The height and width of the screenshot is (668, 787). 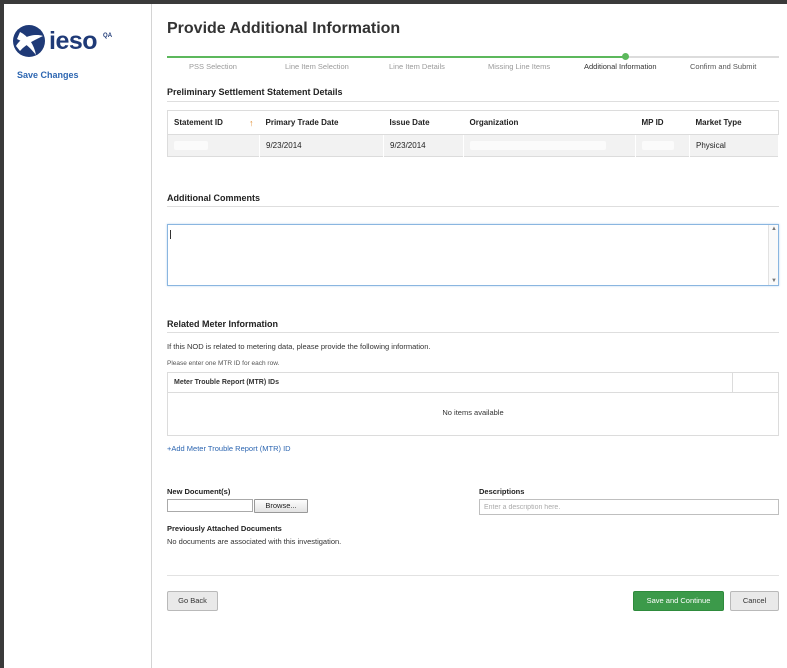 What do you see at coordinates (473, 383) in the screenshot?
I see `table-header-row: Meter Trouble Report (MTR) IDs` at bounding box center [473, 383].